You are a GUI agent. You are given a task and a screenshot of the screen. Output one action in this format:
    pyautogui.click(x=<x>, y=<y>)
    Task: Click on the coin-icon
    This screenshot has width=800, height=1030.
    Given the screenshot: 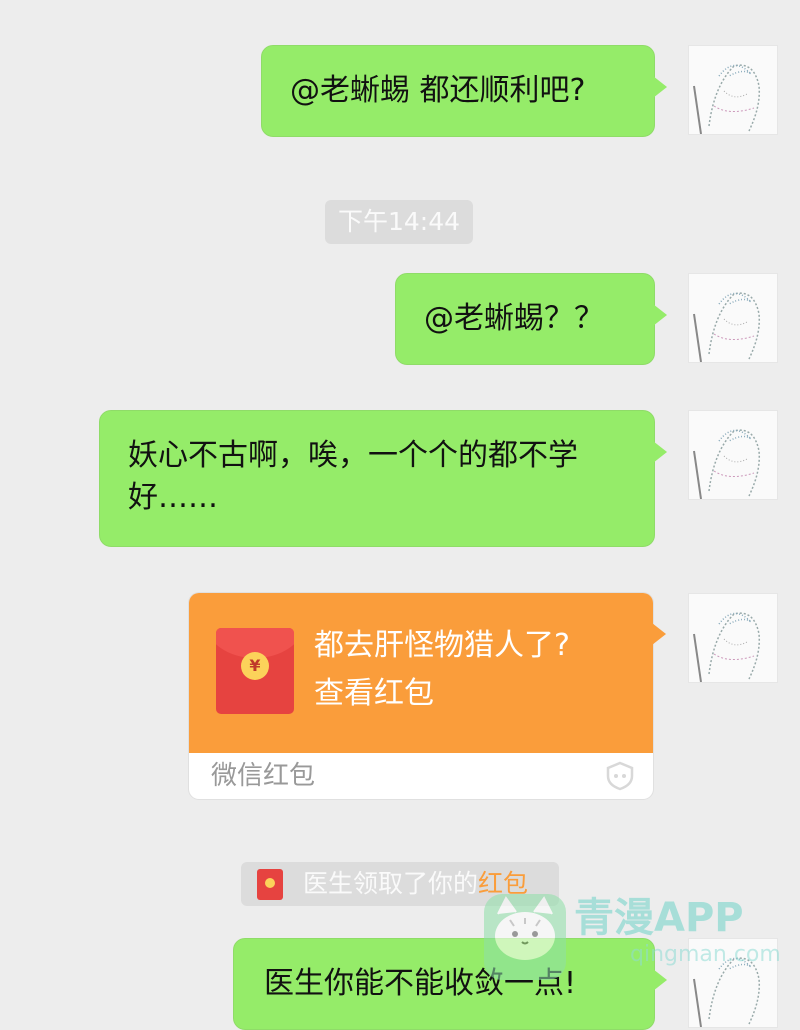 What is the action you would take?
    pyautogui.click(x=270, y=883)
    